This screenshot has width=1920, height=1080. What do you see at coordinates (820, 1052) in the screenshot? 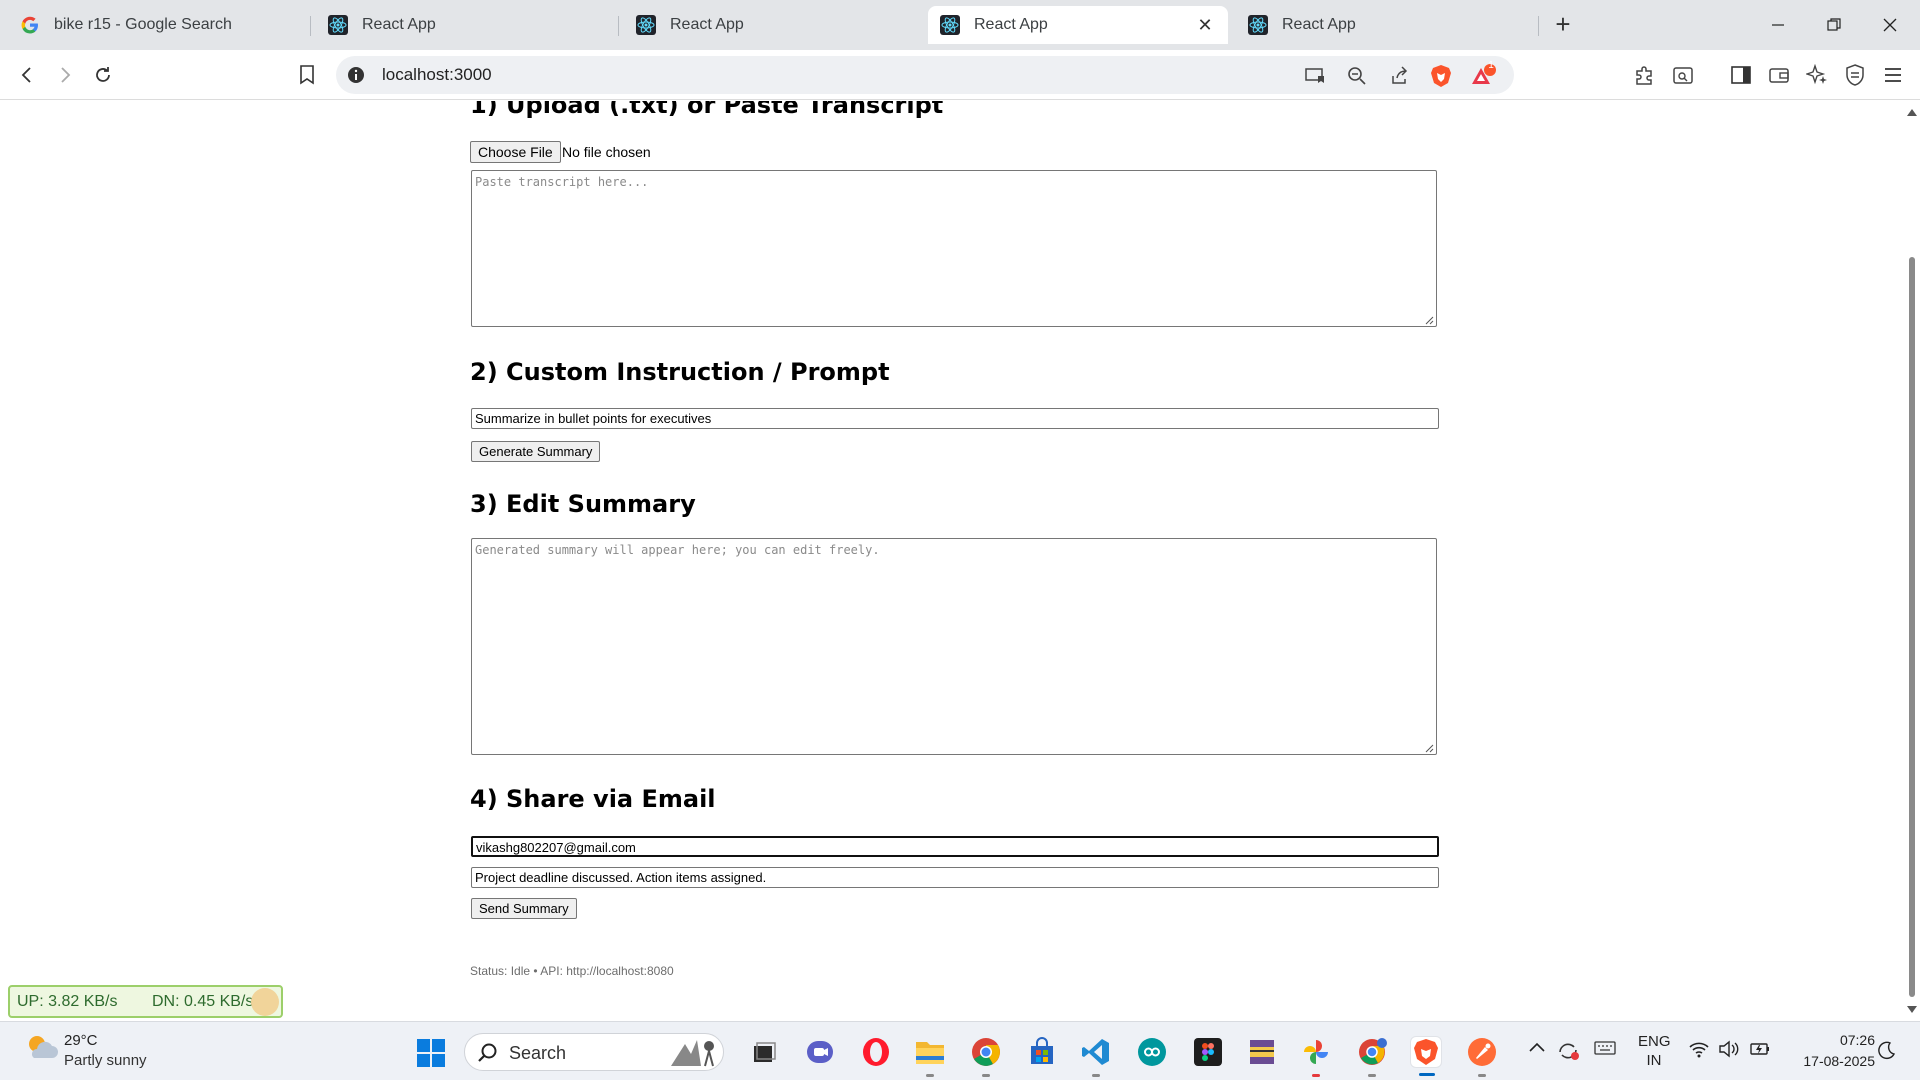
I see `teams-chat-icon` at bounding box center [820, 1052].